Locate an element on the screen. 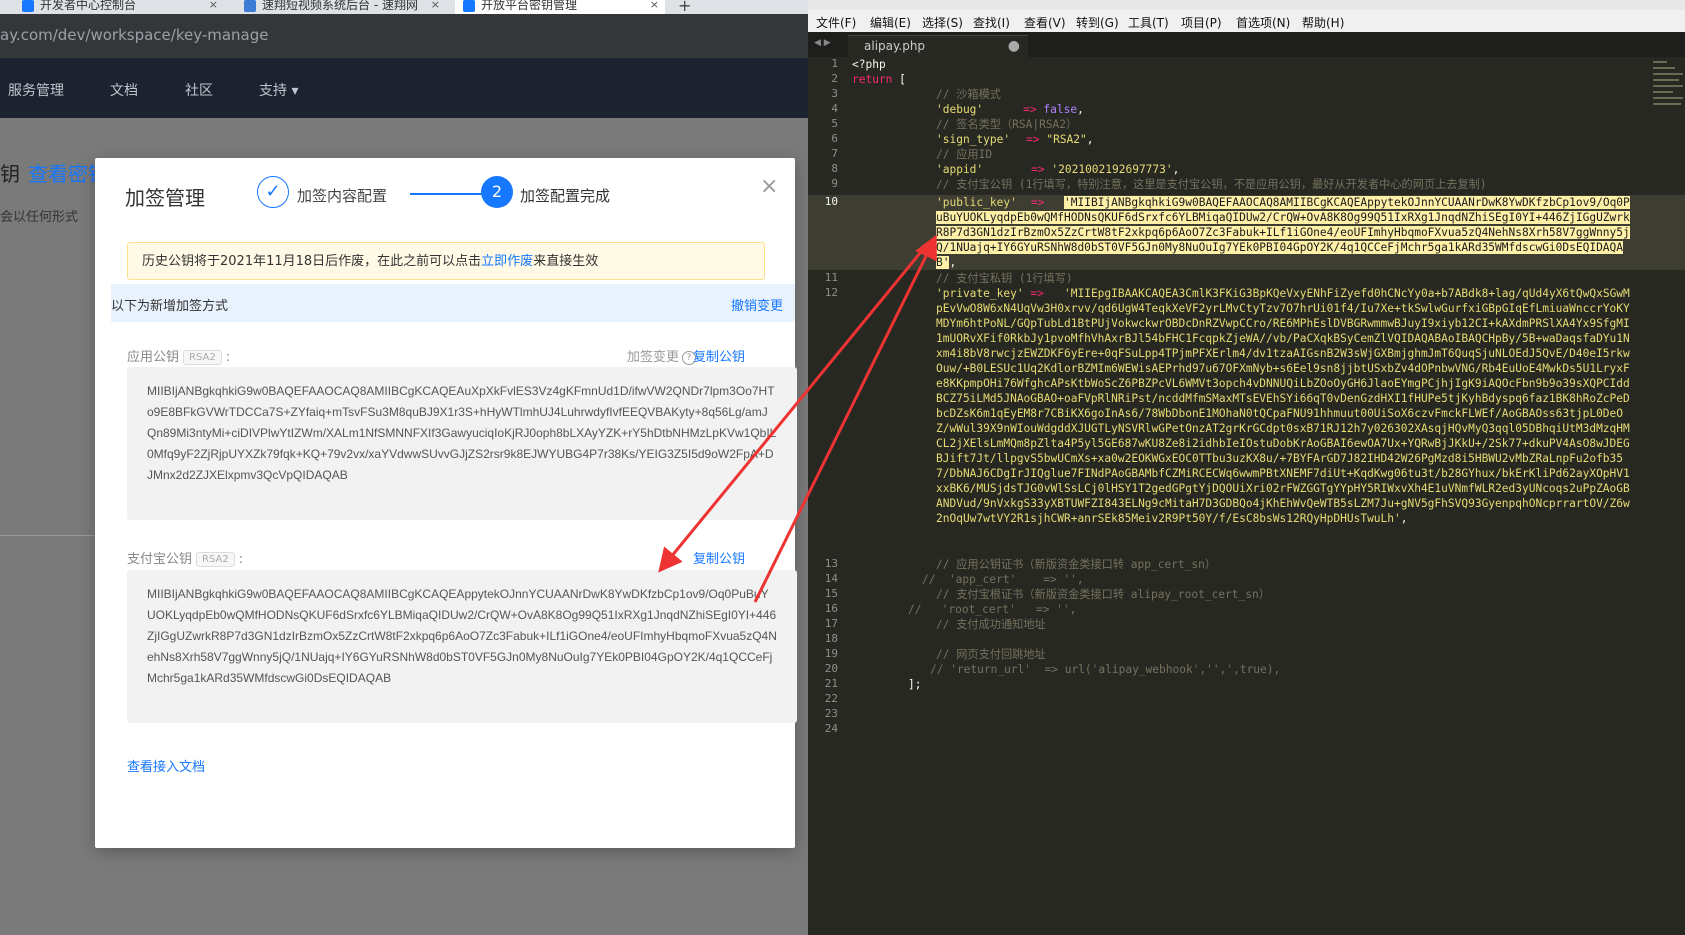 The image size is (1685, 935). revoke-now-link: 立即作废 is located at coordinates (507, 261).